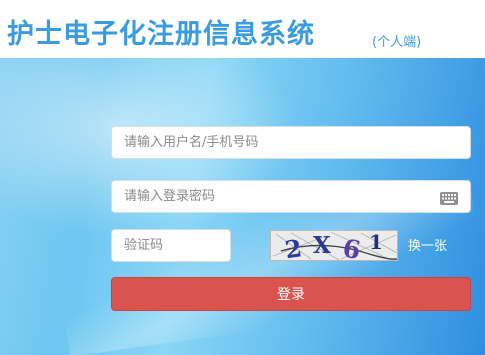 This screenshot has height=355, width=485. Describe the element at coordinates (291, 294) in the screenshot. I see `login-button: 登录` at that location.